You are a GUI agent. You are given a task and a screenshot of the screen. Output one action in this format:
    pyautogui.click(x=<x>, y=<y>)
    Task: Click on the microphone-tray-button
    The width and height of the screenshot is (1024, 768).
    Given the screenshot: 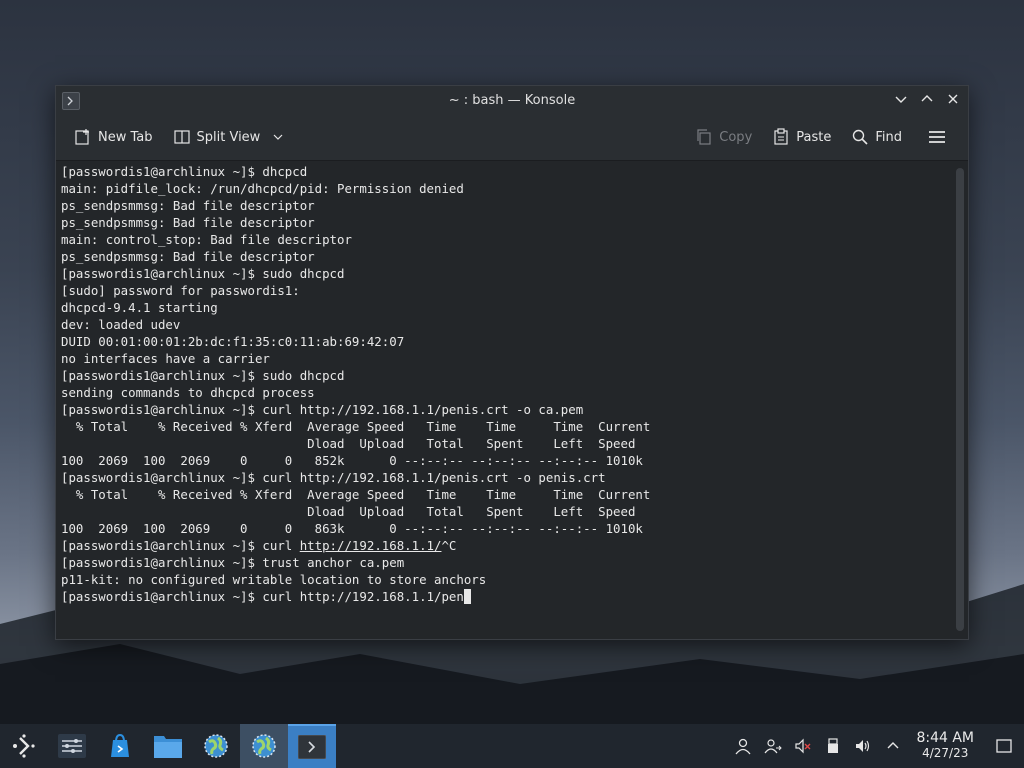 What is the action you would take?
    pyautogui.click(x=803, y=746)
    